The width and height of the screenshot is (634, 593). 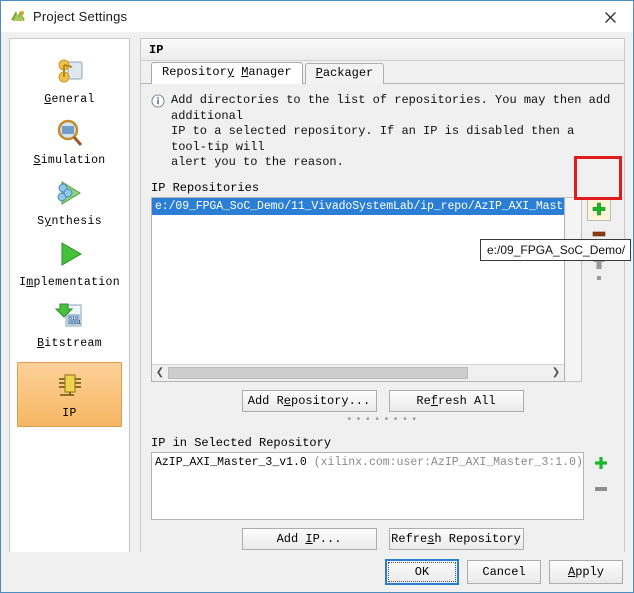 What do you see at coordinates (456, 538) in the screenshot?
I see `refresh-repository-button: Refresh Repository` at bounding box center [456, 538].